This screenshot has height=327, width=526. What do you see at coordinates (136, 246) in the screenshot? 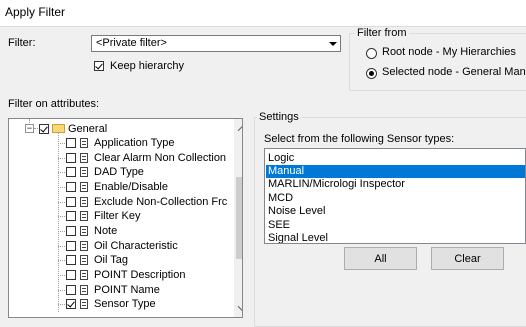
I see `tree-item-label: Oil Characteristic` at bounding box center [136, 246].